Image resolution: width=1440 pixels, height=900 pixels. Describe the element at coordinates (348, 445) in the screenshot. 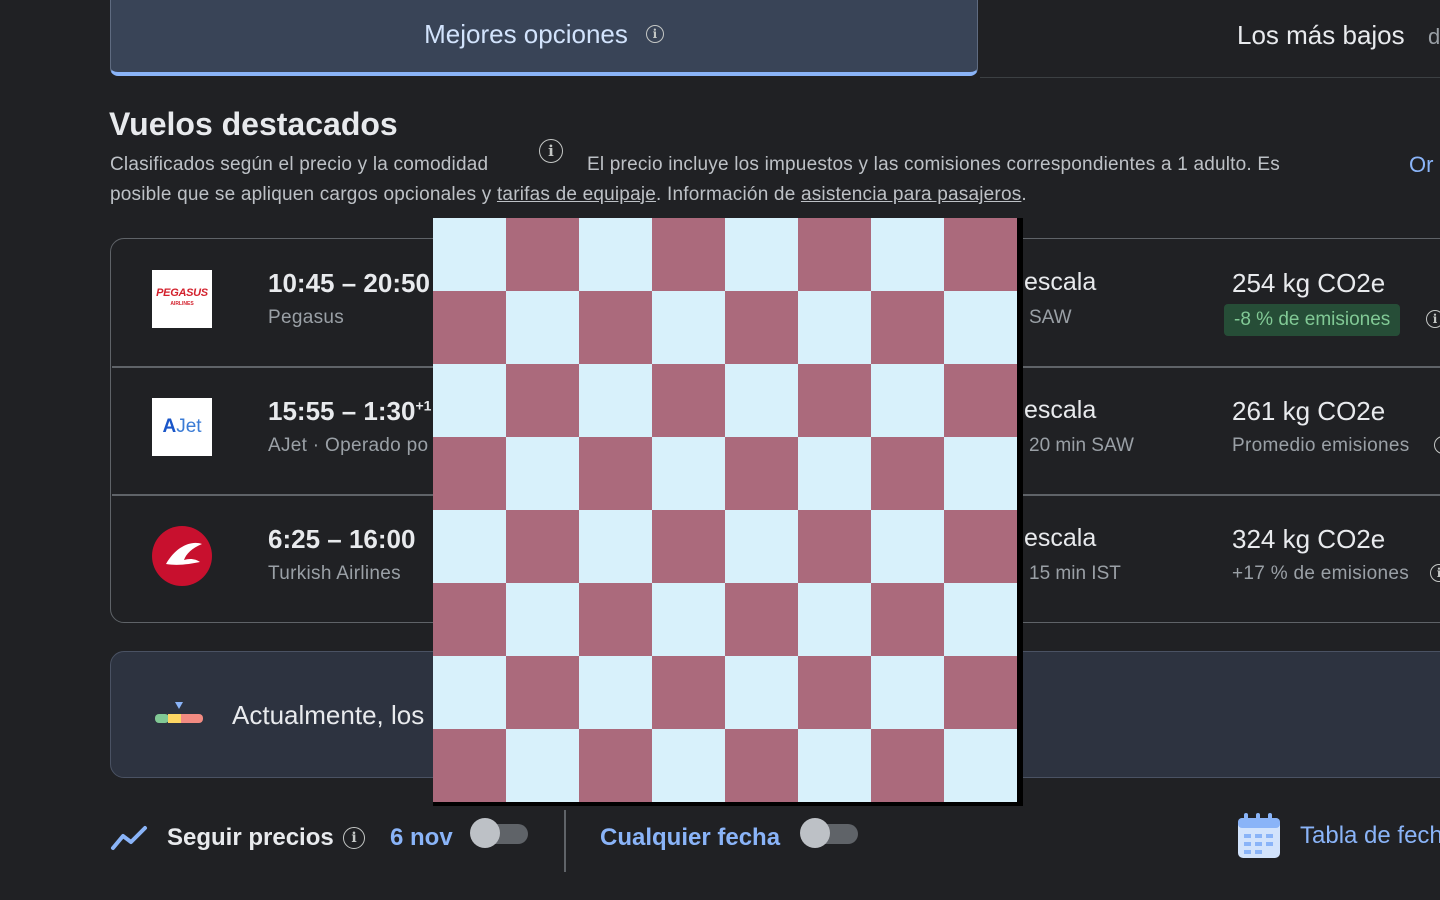

I see `airline-name: AJet · Operado po` at that location.